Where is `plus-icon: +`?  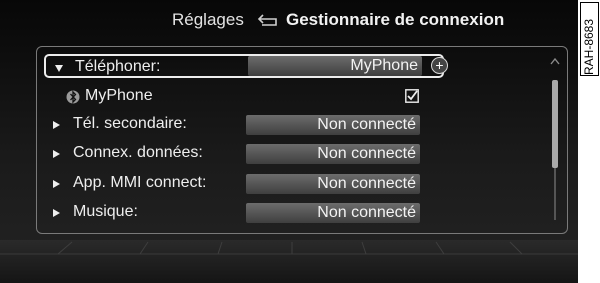
plus-icon: + is located at coordinates (439, 65).